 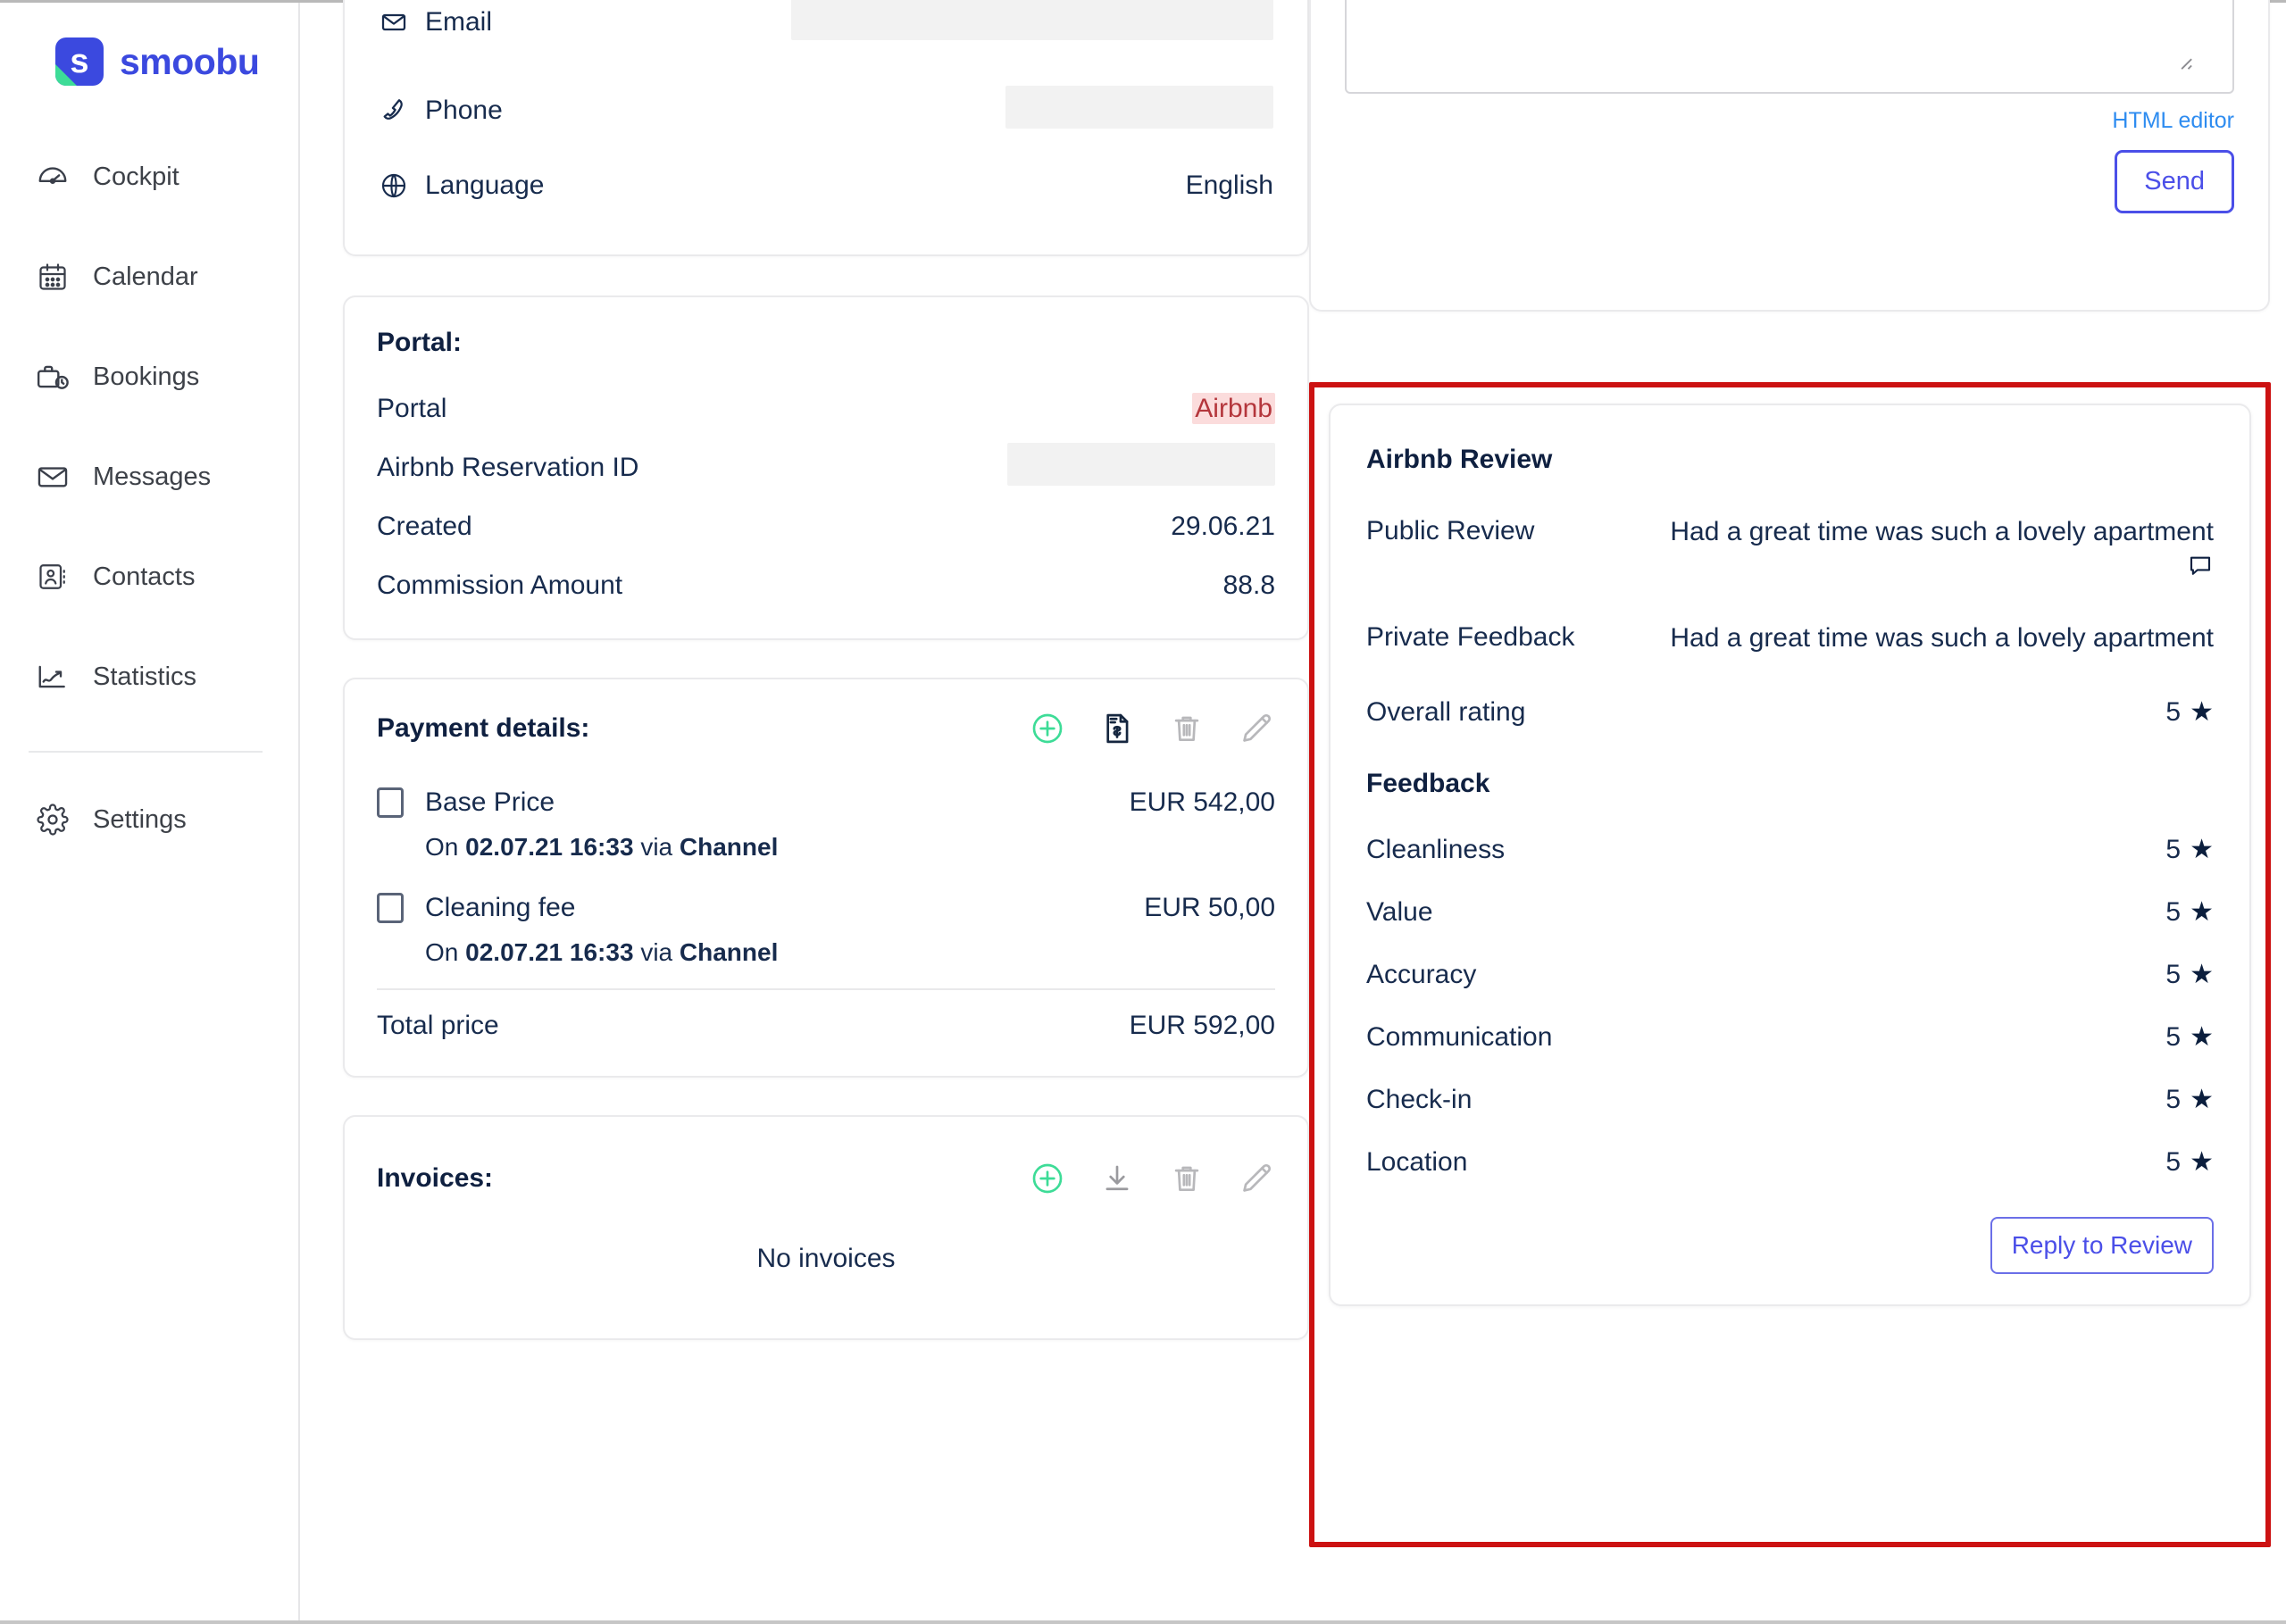 What do you see at coordinates (1428, 783) in the screenshot?
I see `feedback-heading: Feedback` at bounding box center [1428, 783].